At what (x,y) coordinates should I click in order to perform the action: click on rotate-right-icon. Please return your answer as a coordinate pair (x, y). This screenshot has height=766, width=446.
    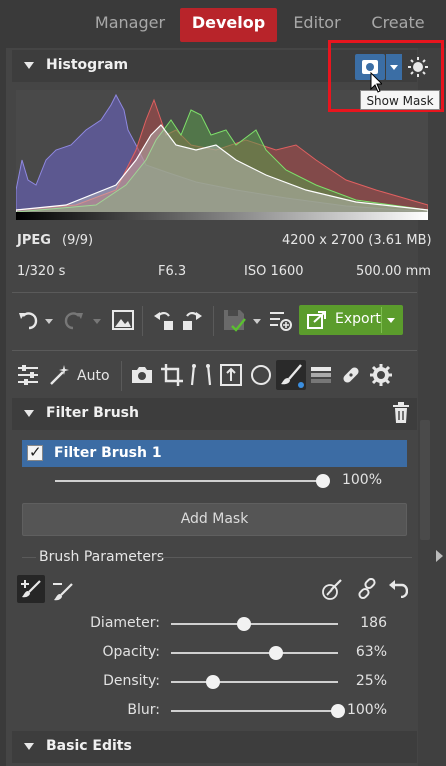
    Looking at the image, I should click on (192, 320).